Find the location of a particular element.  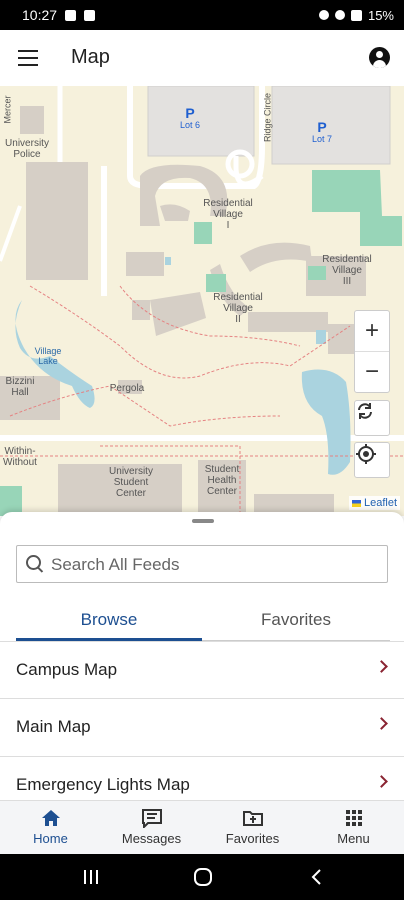

map-label-residential-village-ii: Residential Village II is located at coordinates (238, 308).